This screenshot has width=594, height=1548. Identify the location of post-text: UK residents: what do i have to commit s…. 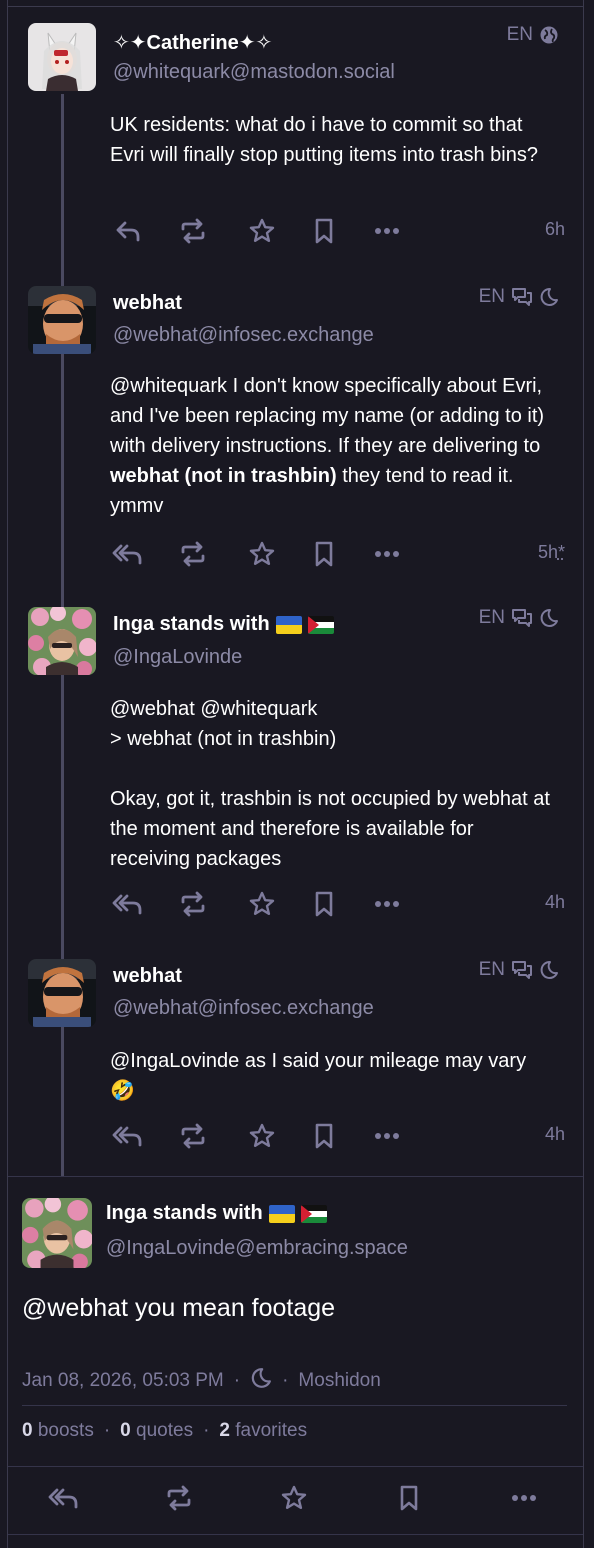
(324, 140).